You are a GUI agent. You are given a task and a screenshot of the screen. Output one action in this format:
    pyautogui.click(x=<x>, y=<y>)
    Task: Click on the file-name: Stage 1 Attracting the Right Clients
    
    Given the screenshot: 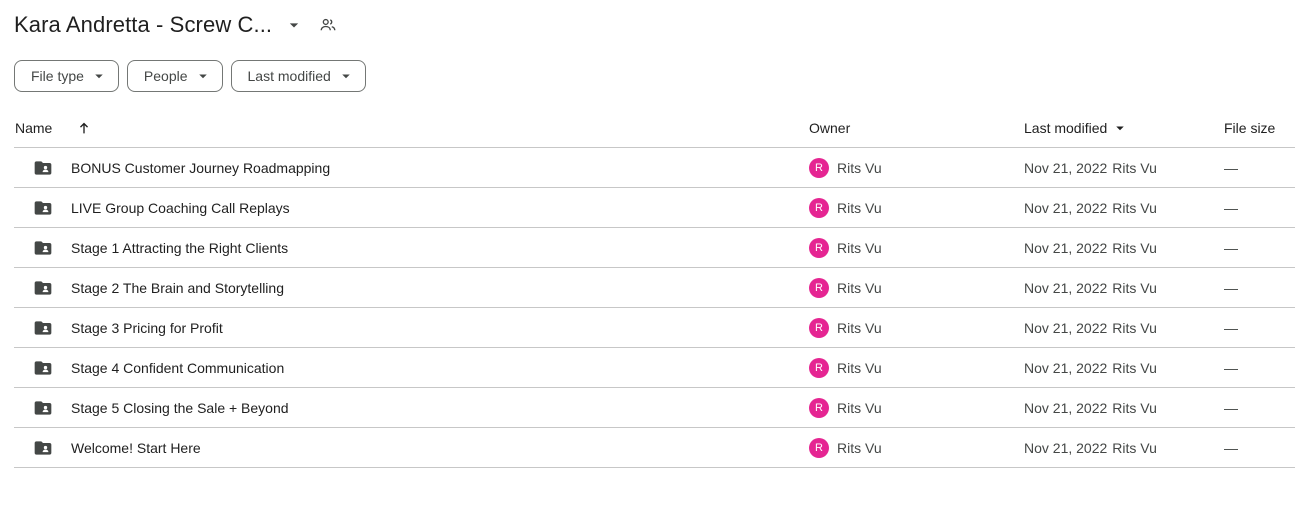 What is the action you would take?
    pyautogui.click(x=179, y=248)
    